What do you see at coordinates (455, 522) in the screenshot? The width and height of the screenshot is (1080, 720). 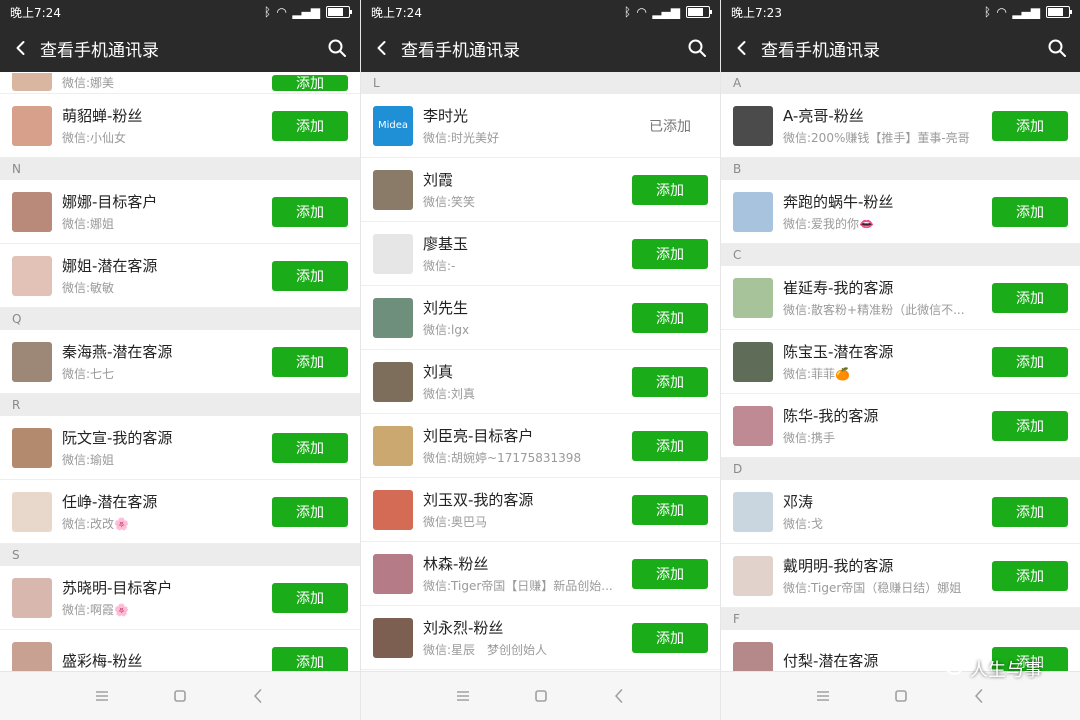 I see `contact-wechat-id: 微信:奥巴马` at bounding box center [455, 522].